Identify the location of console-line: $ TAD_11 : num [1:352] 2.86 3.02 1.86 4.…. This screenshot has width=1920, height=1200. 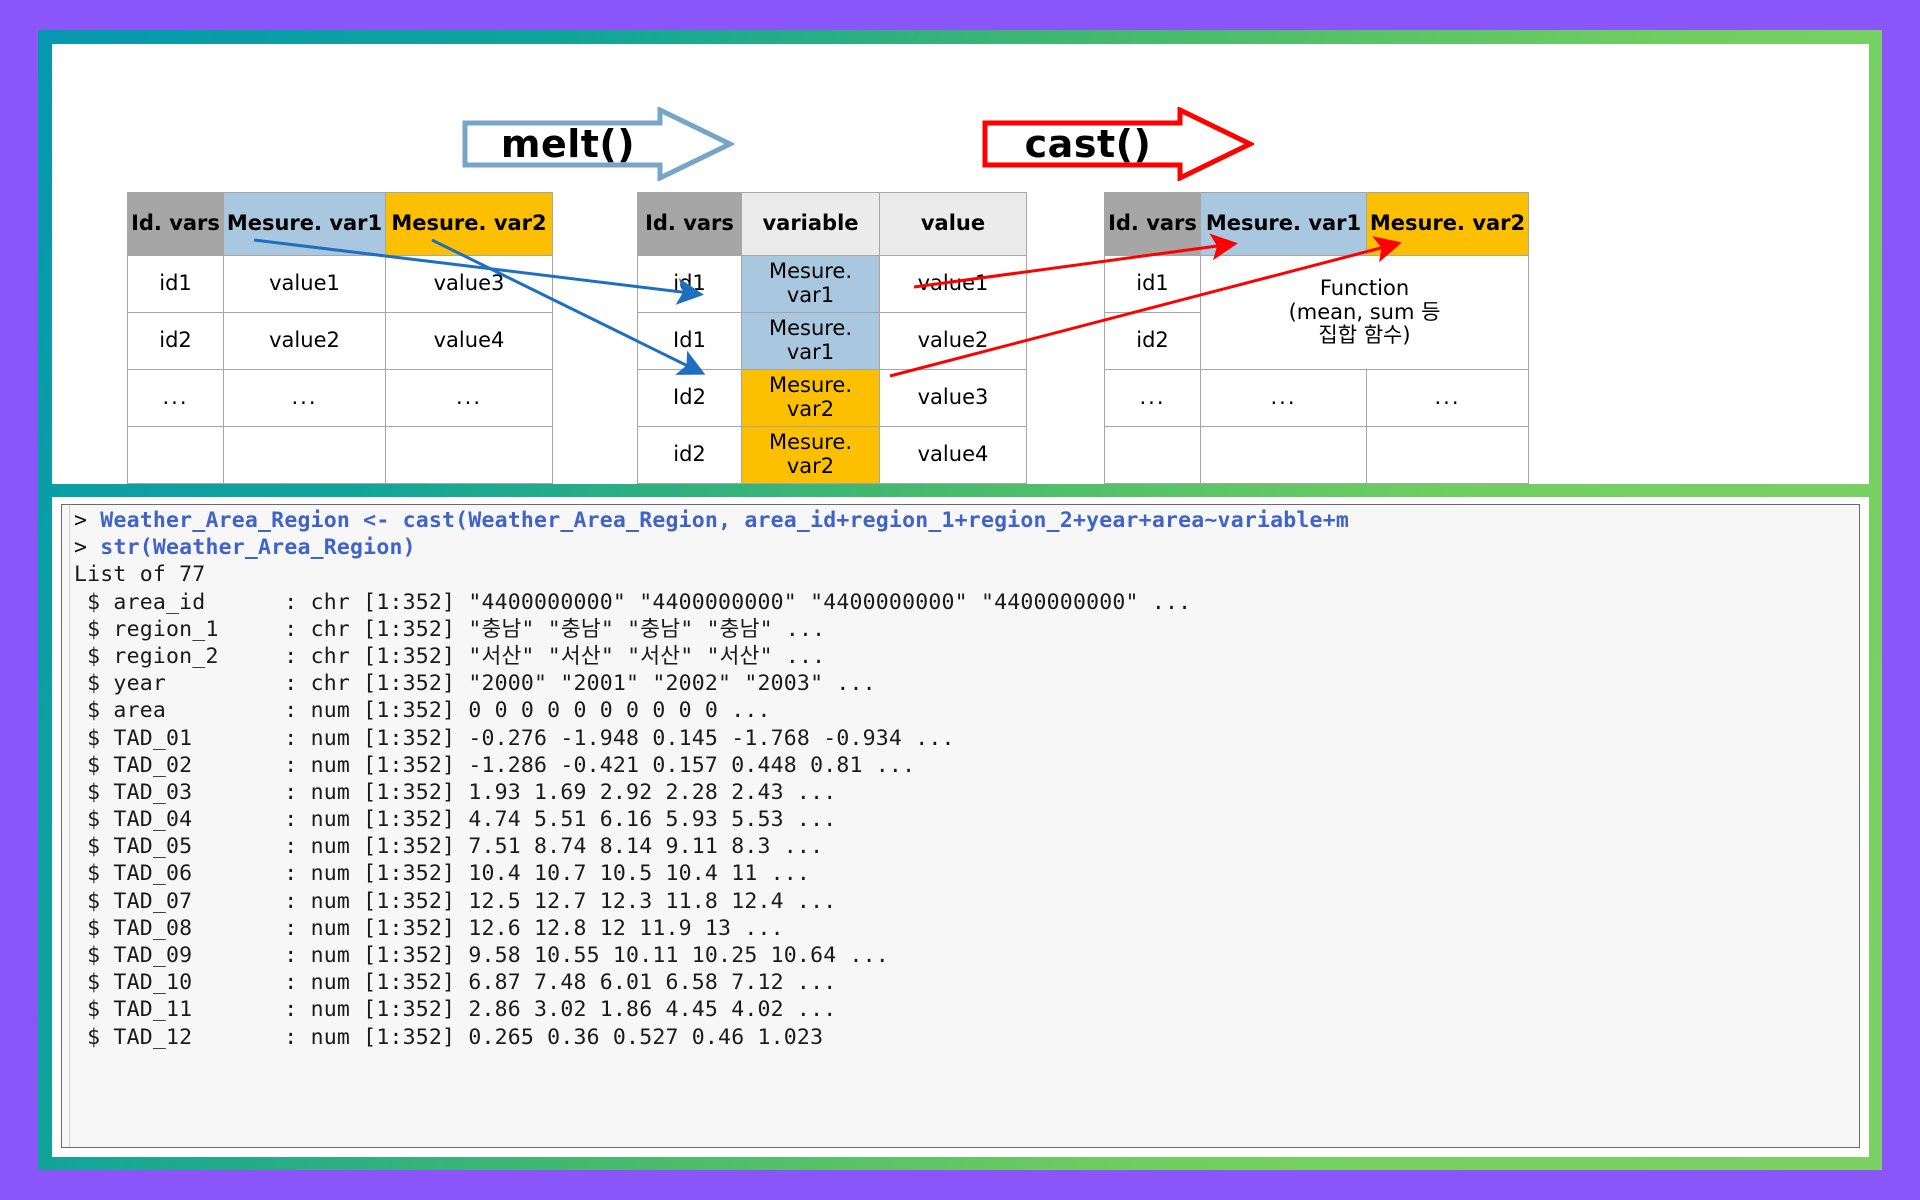
(455, 1010).